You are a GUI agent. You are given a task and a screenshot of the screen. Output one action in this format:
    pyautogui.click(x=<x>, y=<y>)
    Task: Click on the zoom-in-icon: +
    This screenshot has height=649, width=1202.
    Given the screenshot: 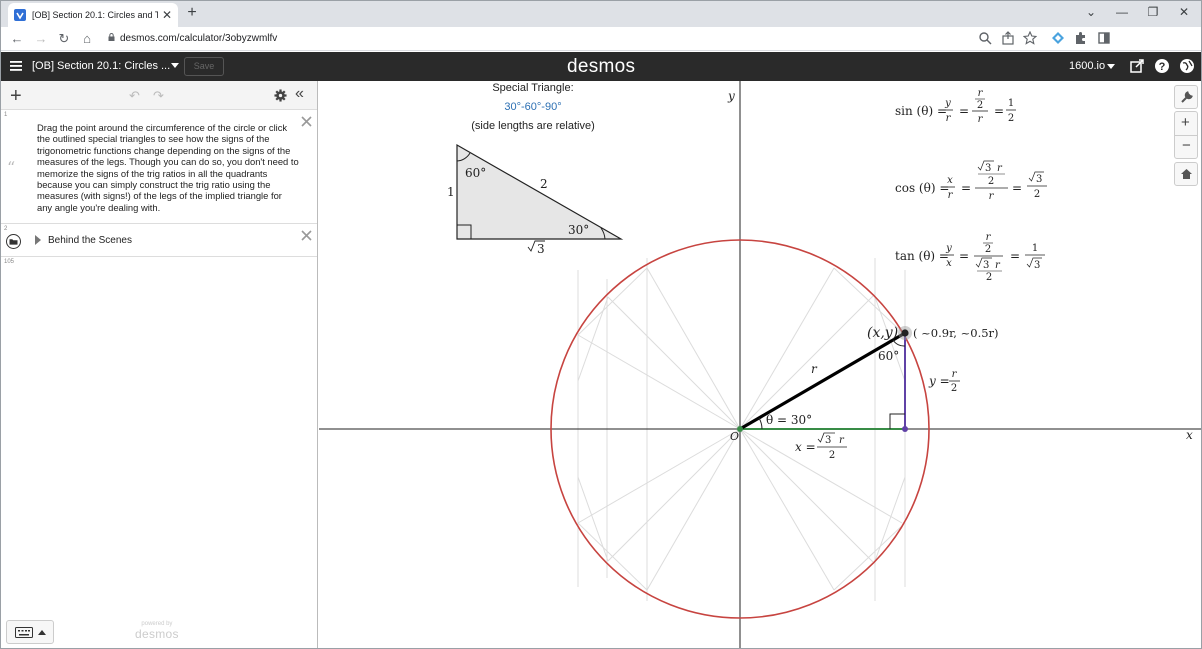 What is the action you would take?
    pyautogui.click(x=1185, y=122)
    